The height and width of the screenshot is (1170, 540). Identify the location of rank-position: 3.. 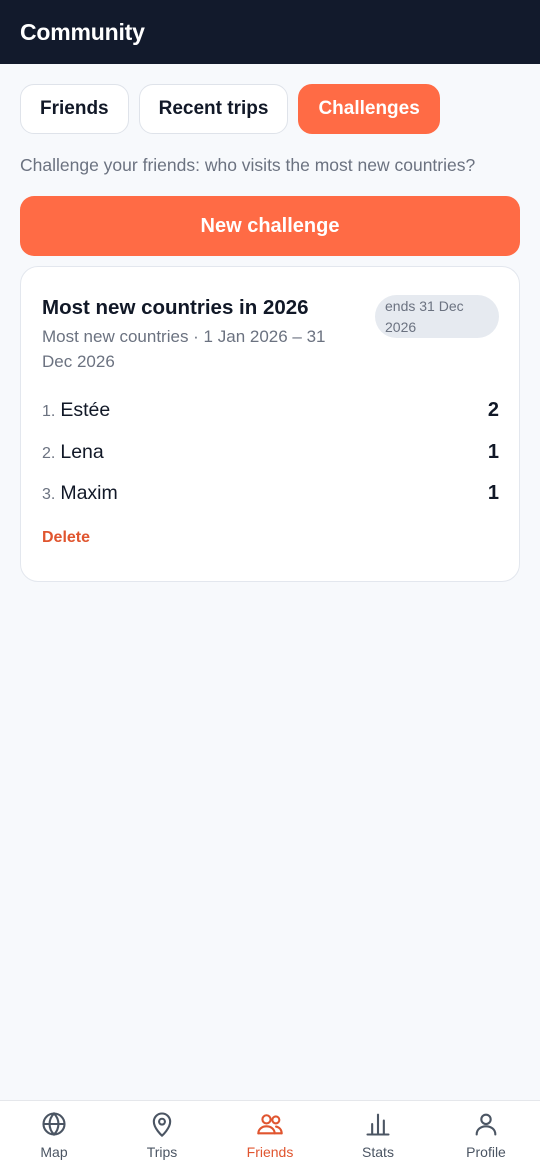
(49, 495).